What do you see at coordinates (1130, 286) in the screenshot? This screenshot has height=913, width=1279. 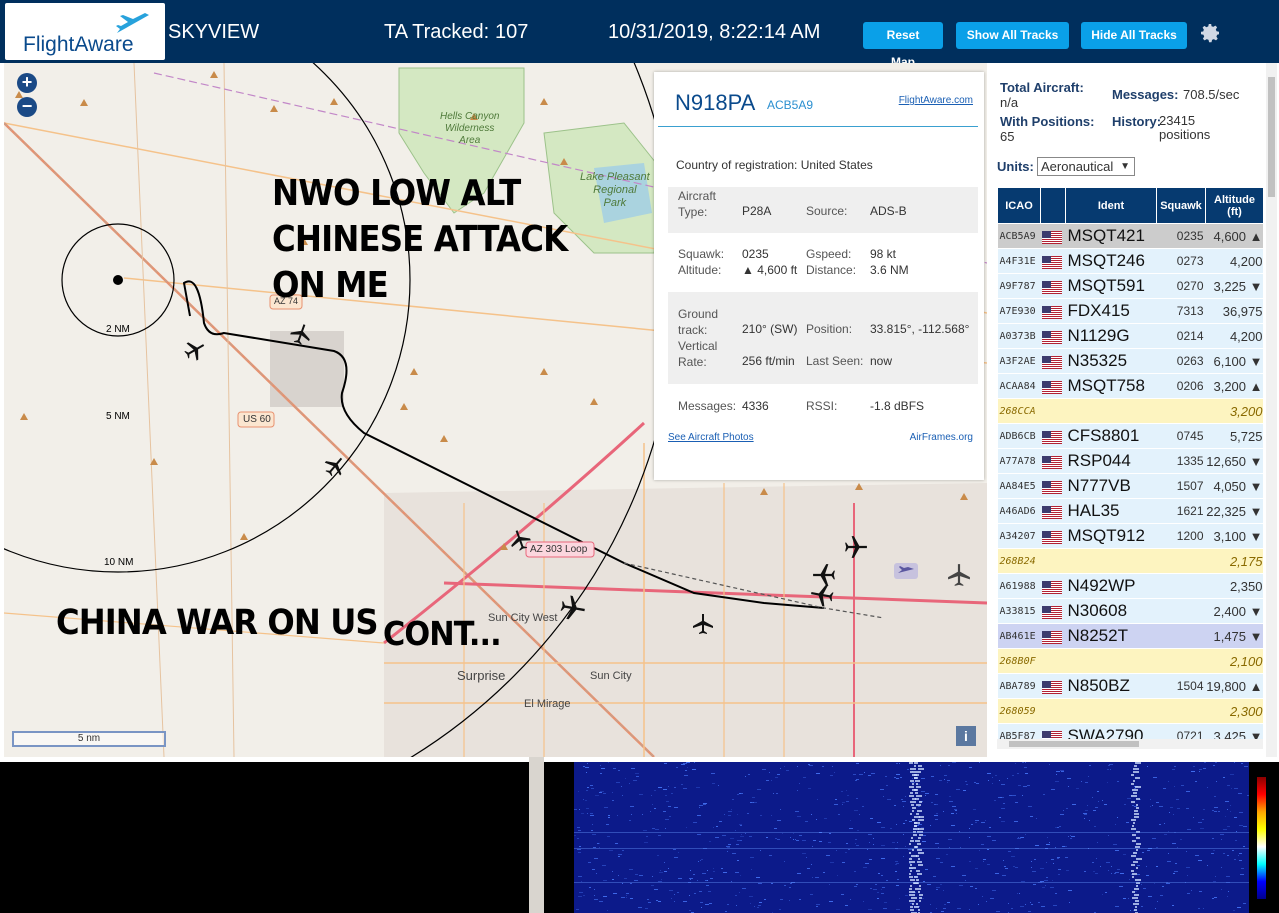 I see `table-row: A9F787 MSQT591 0270 3,225 ▼` at bounding box center [1130, 286].